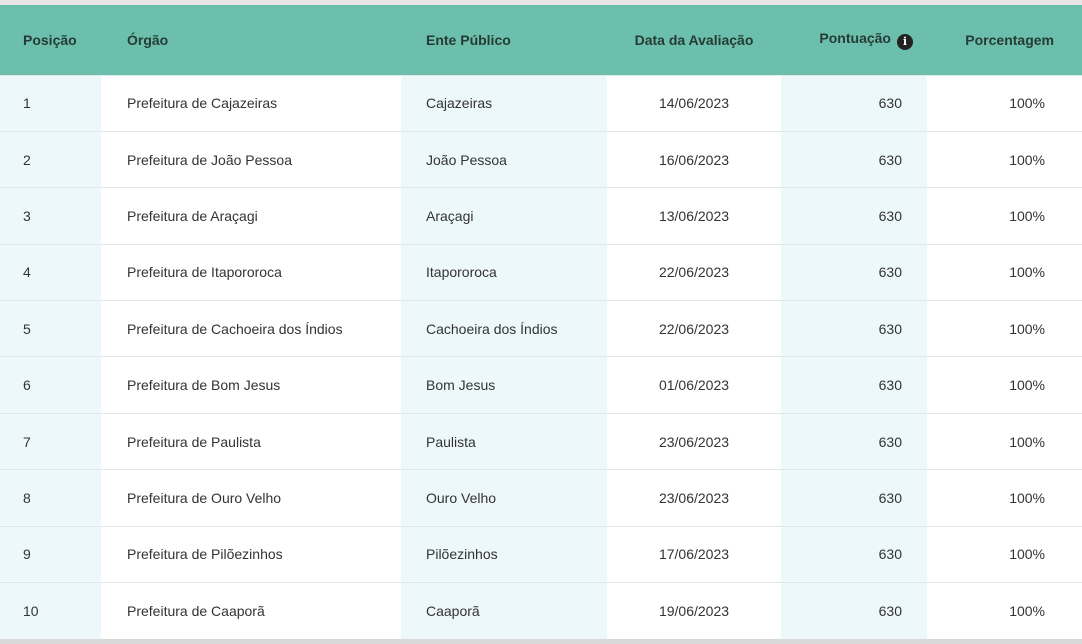 The image size is (1082, 644). What do you see at coordinates (196, 610) in the screenshot?
I see `cell-orgao: Prefeitura de Caaporã` at bounding box center [196, 610].